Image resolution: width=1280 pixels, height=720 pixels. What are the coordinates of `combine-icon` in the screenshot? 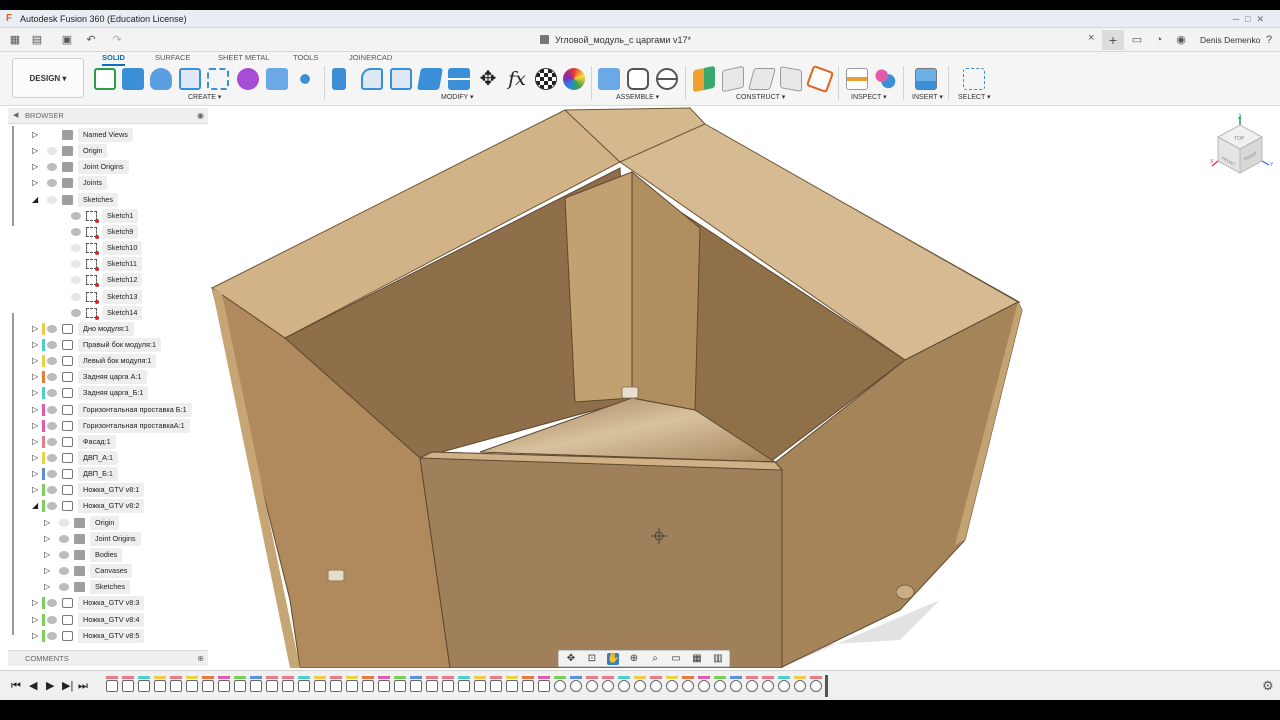 It's located at (430, 79).